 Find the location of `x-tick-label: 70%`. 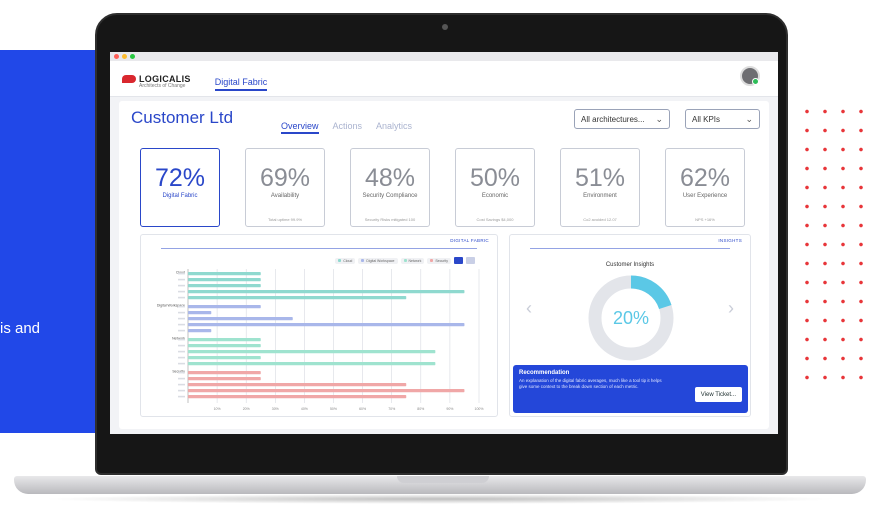

x-tick-label: 70% is located at coordinates (391, 409).